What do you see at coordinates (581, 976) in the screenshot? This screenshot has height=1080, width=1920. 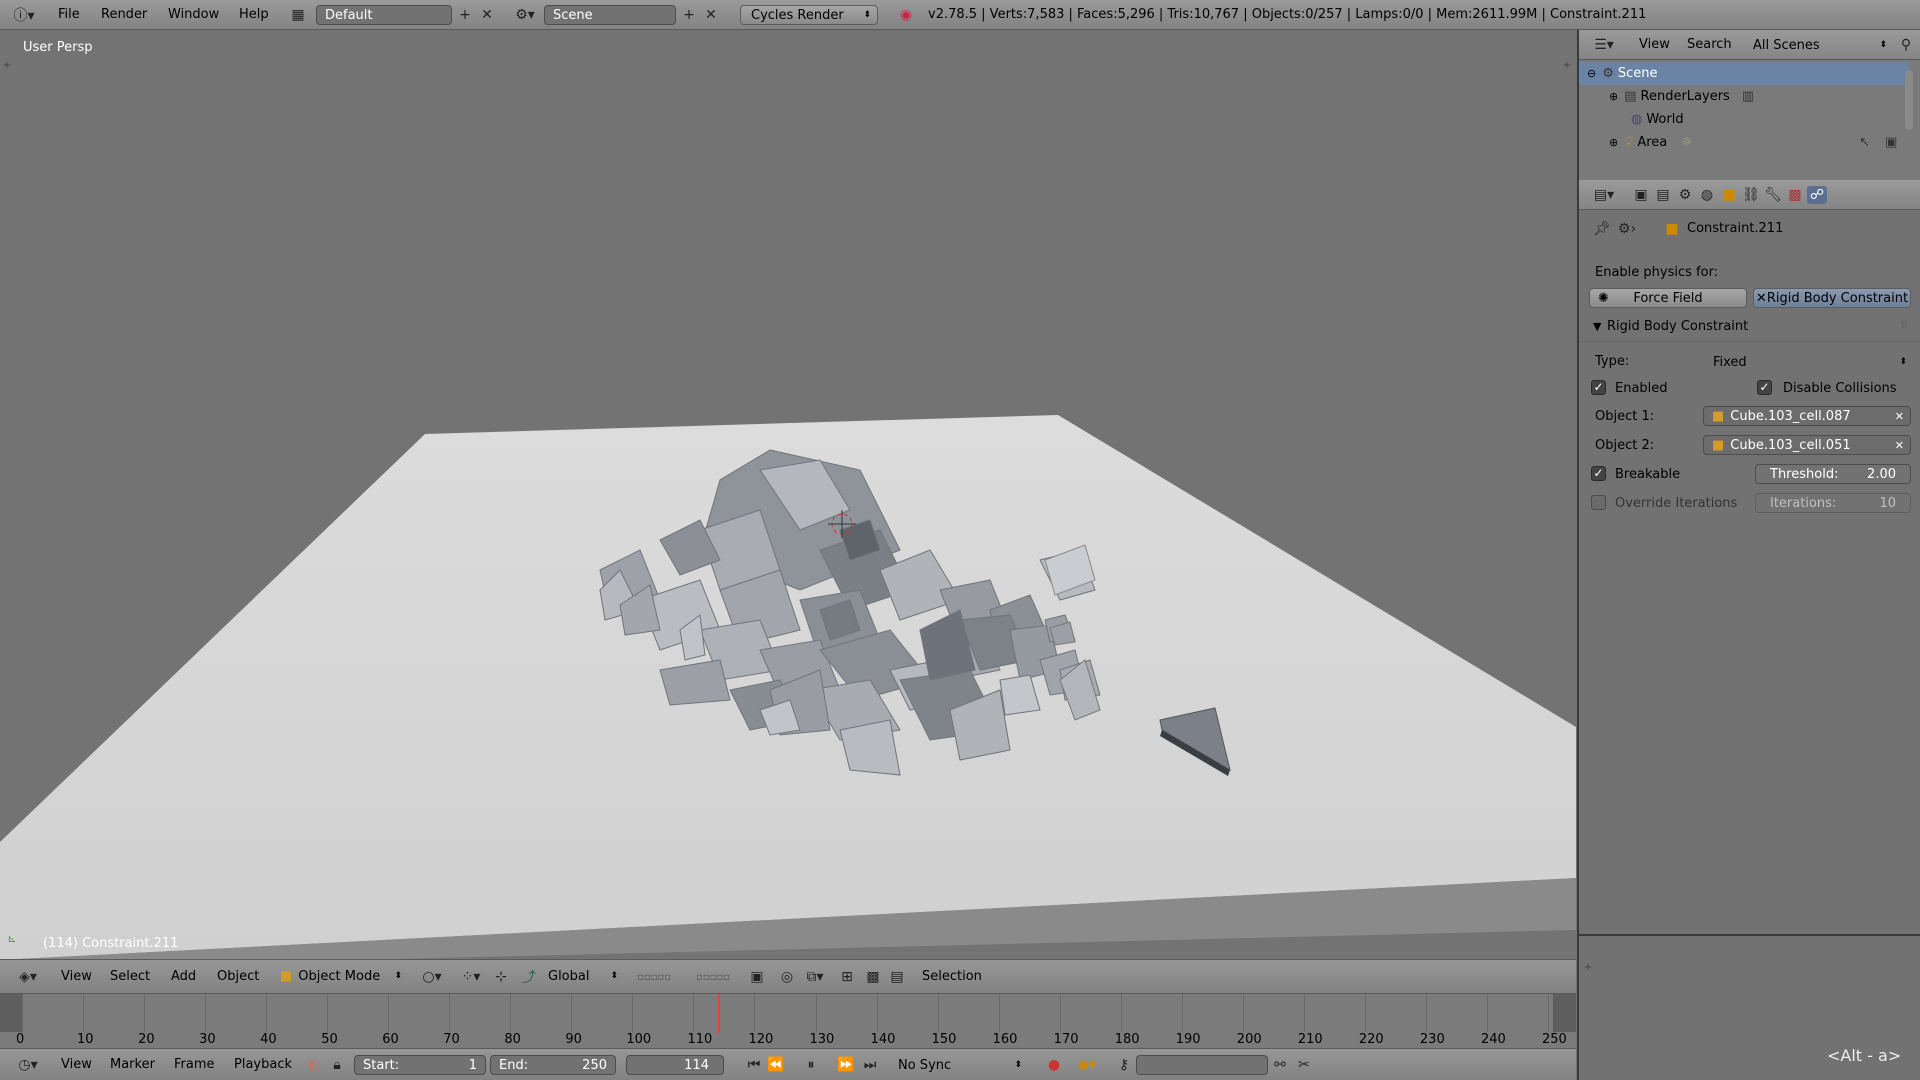 I see `orientation-dropdown: Global ⬍` at bounding box center [581, 976].